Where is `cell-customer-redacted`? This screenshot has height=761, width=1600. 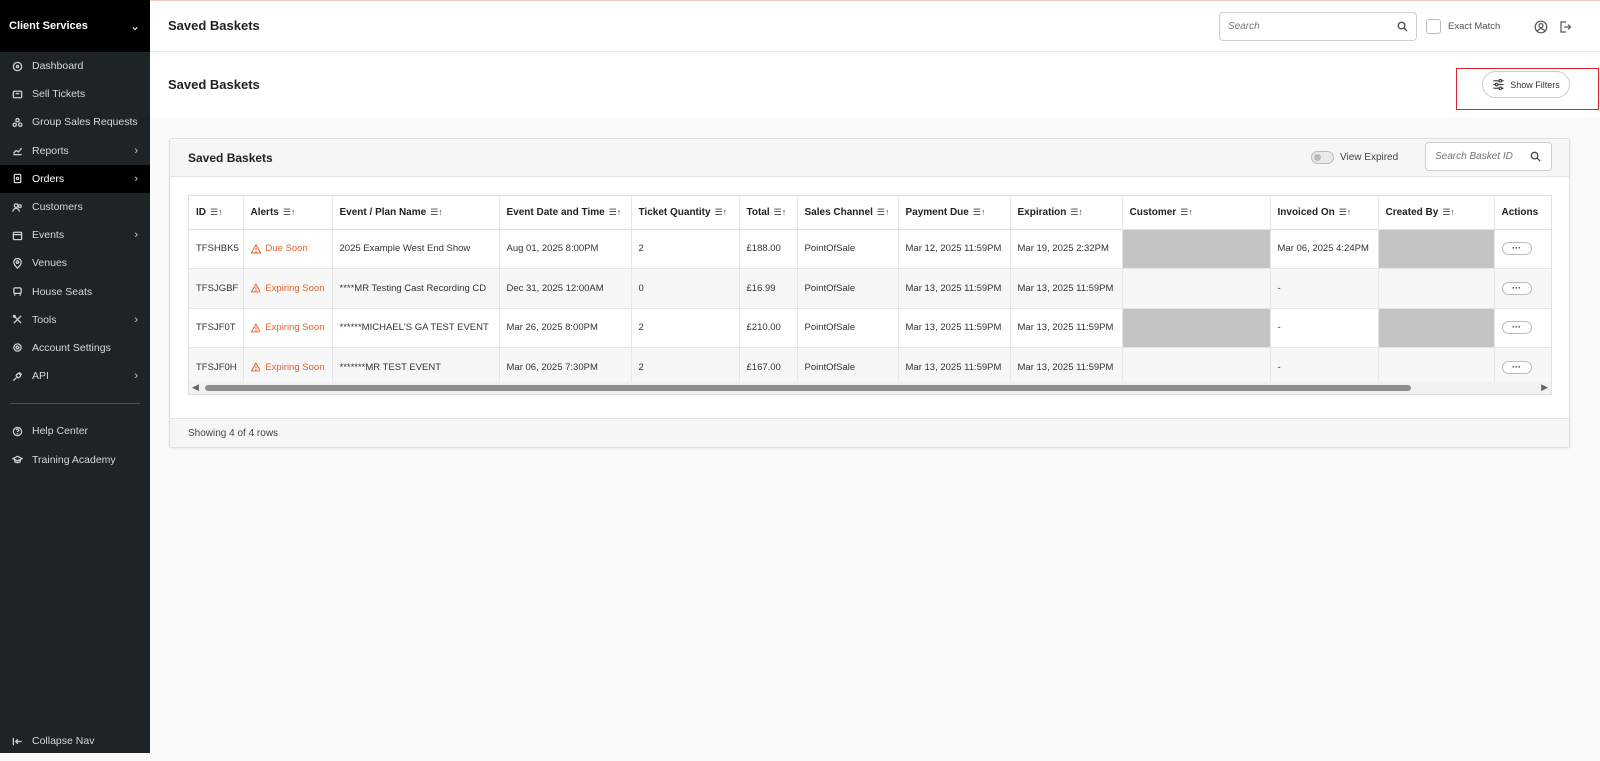
cell-customer-redacted is located at coordinates (1196, 288).